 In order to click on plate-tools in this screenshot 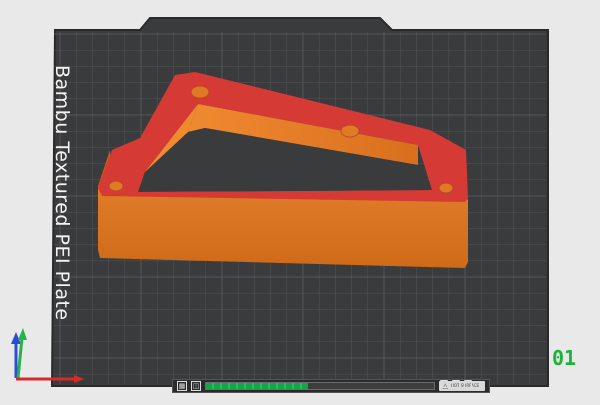, I will do `click(456, 384)`.